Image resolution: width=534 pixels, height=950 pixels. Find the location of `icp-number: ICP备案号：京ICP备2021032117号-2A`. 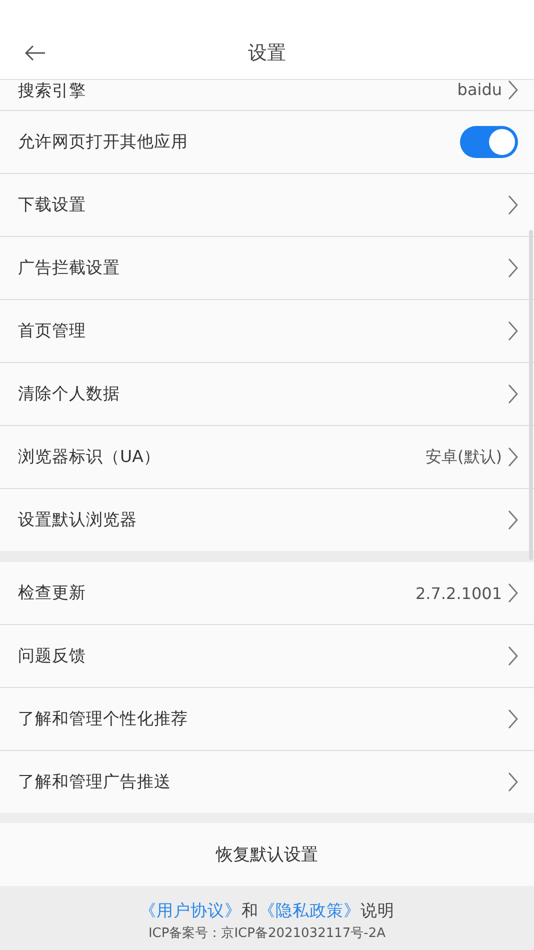

icp-number: ICP备案号：京ICP备2021032117号-2A is located at coordinates (267, 933).